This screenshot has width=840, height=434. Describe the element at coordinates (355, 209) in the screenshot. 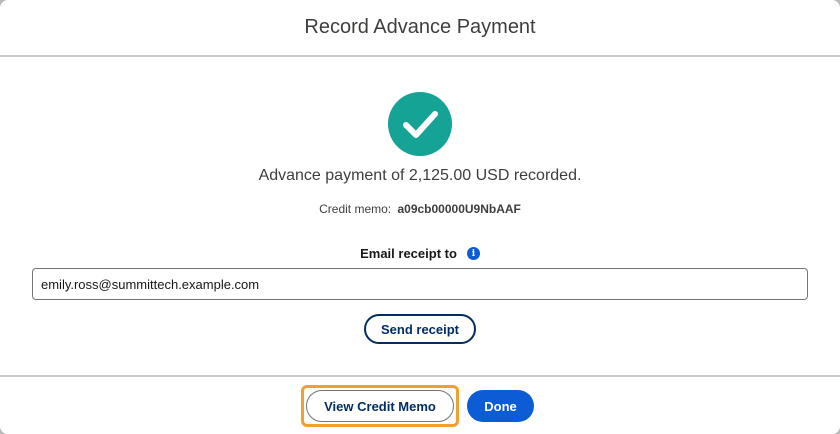

I see `credit-memo-label: Credit memo:` at that location.